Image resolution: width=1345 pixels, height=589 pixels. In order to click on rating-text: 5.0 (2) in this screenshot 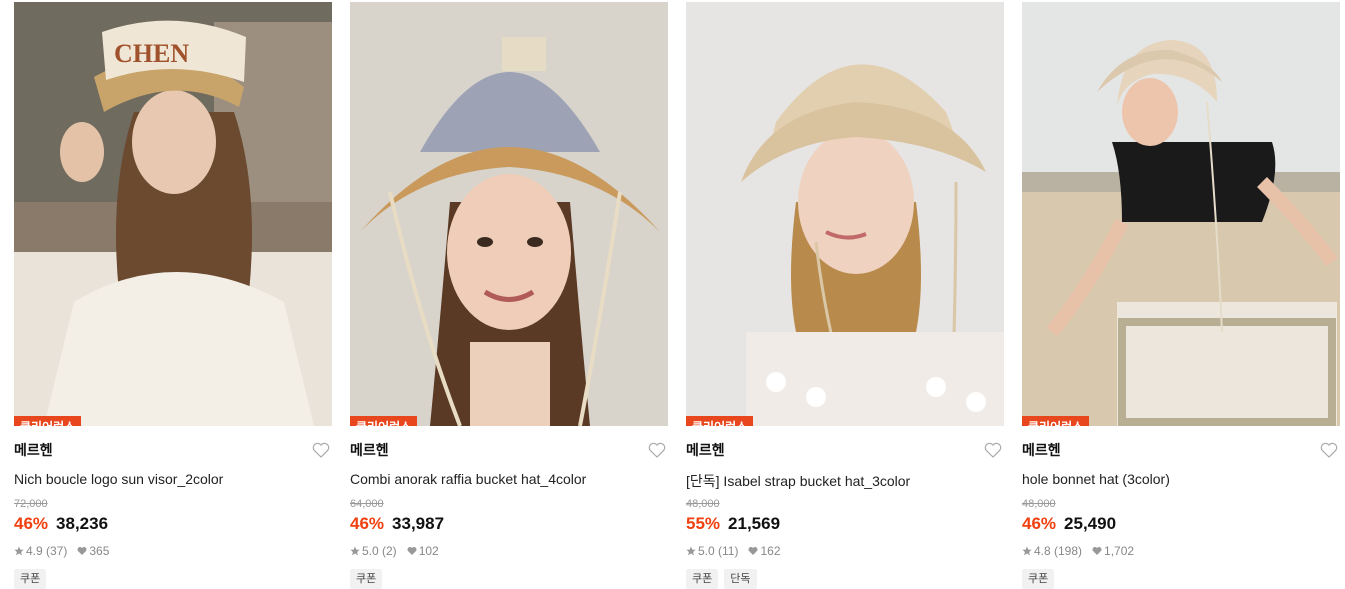, I will do `click(379, 551)`.